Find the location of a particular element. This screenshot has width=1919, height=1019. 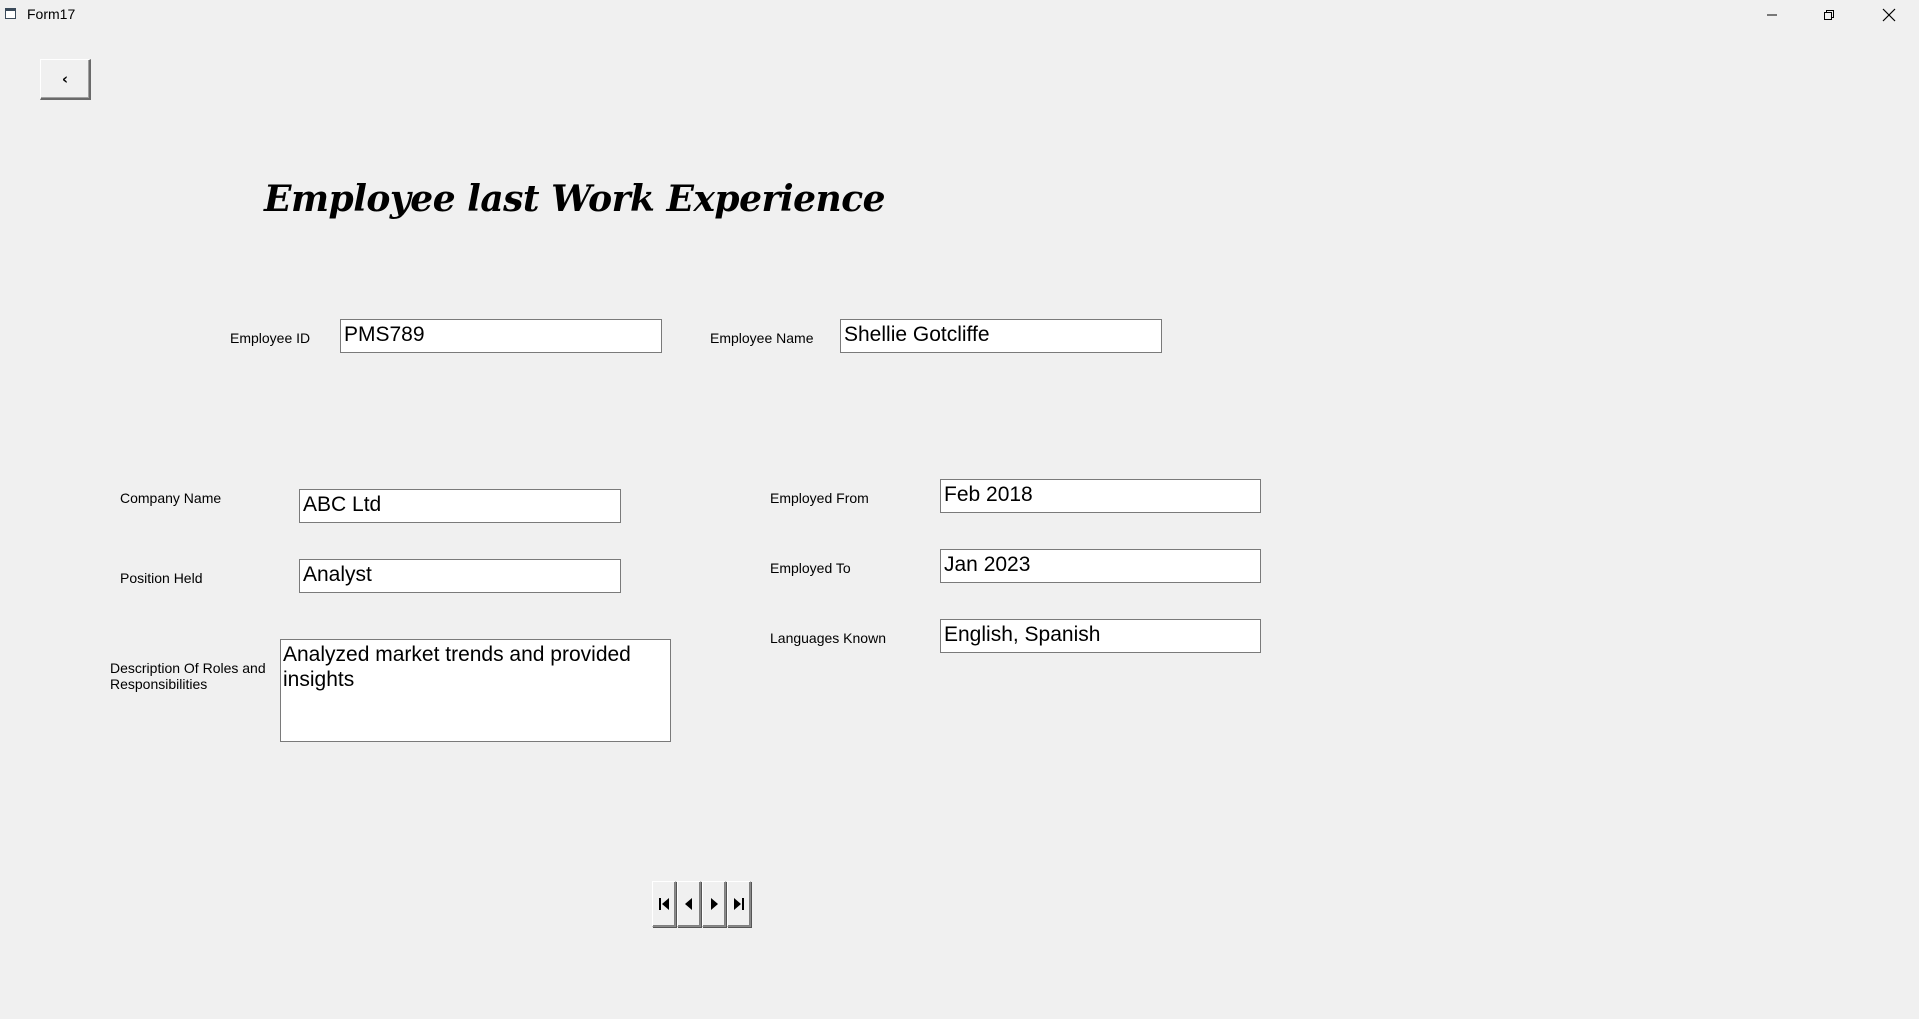

employee-name-field: Shellie Gotcliffe is located at coordinates (1001, 336).